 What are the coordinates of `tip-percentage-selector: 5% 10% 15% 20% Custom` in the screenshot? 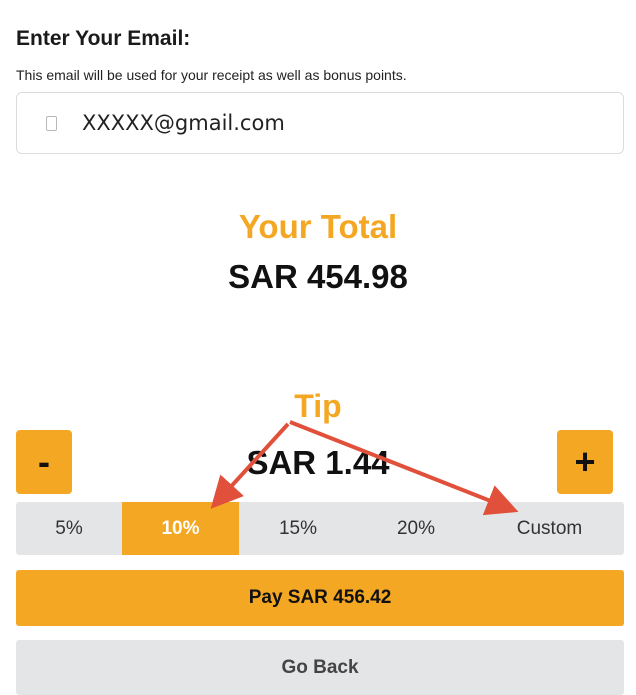 It's located at (320, 528).